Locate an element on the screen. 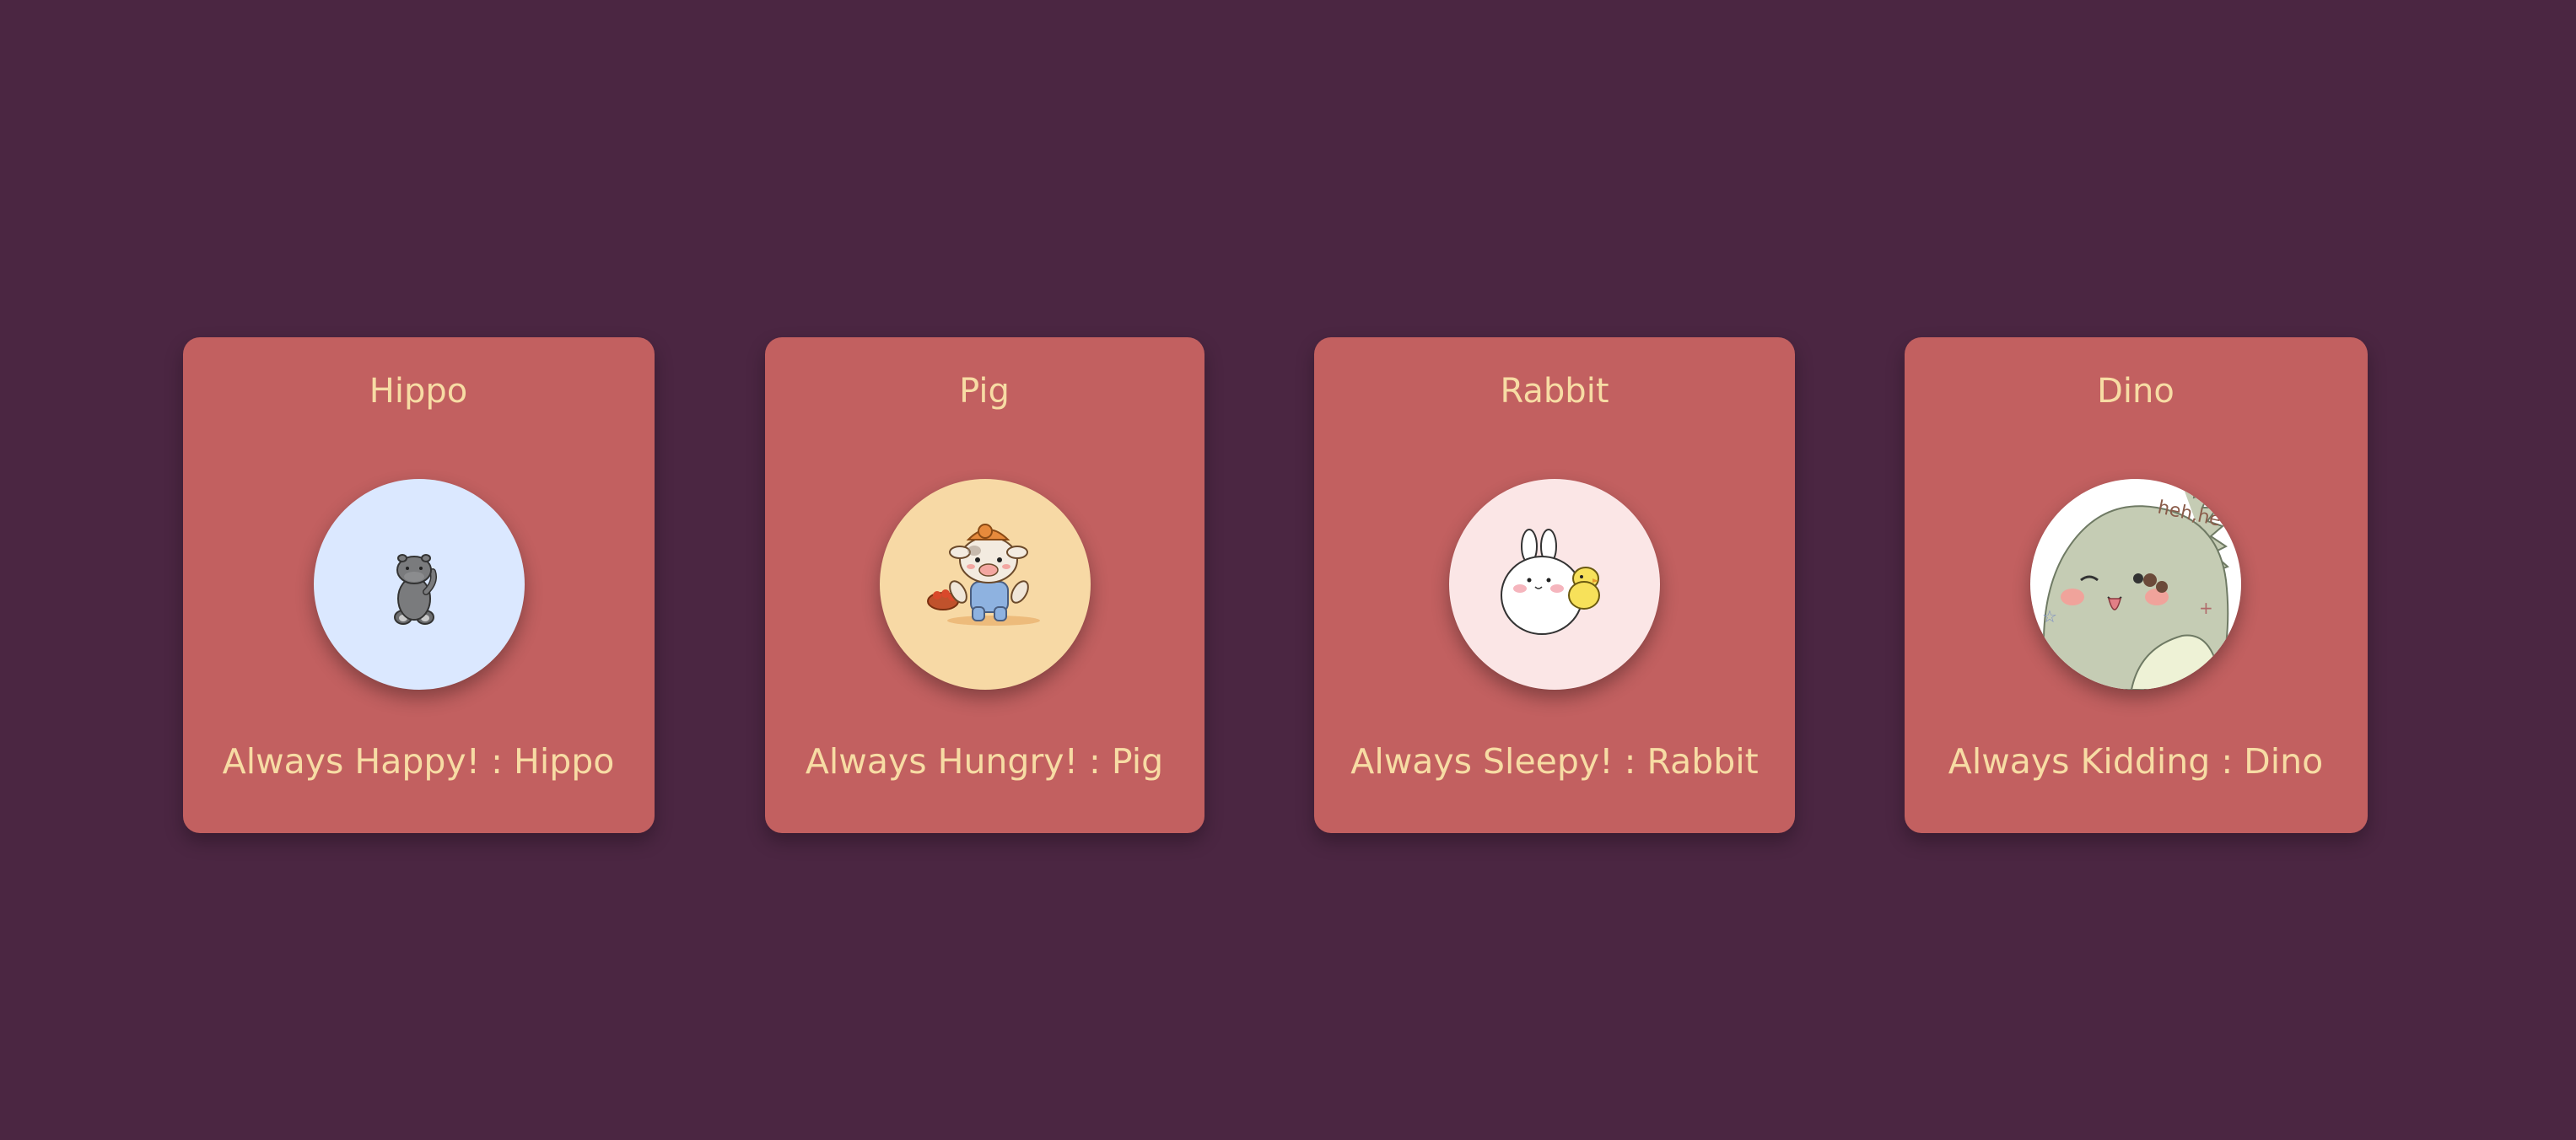 This screenshot has height=1140, width=2576. avatar-dino: heh,he ☆ + is located at coordinates (2135, 584).